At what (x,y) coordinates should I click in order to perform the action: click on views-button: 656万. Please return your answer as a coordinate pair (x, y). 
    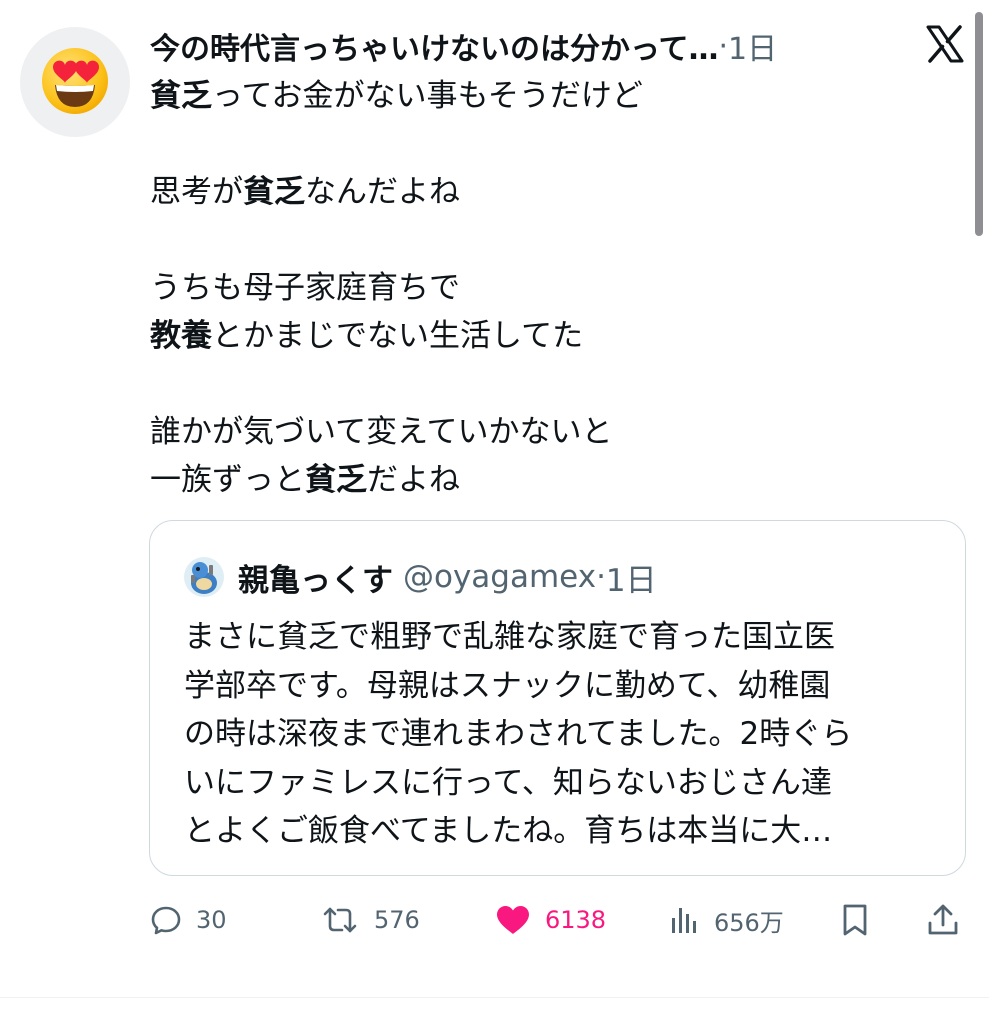
    Looking at the image, I should click on (726, 920).